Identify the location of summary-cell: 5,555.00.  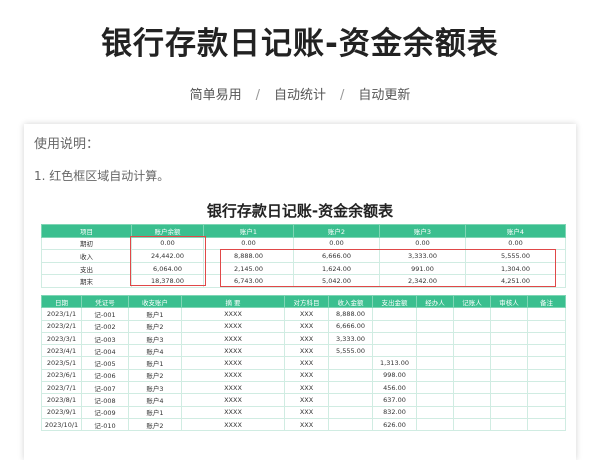
(515, 256).